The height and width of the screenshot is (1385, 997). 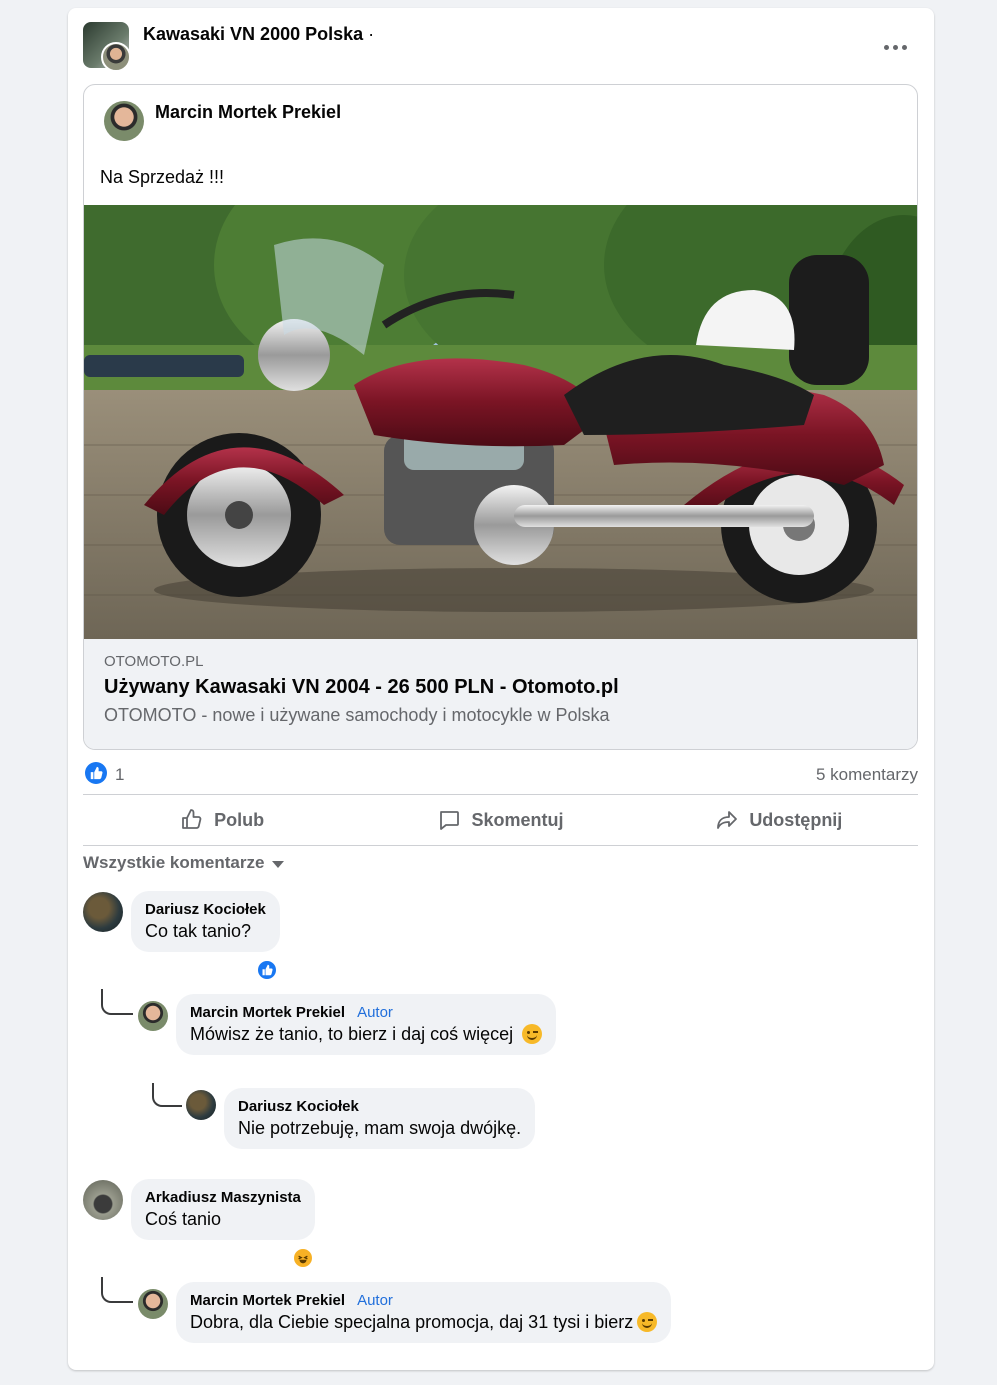 What do you see at coordinates (154, 661) in the screenshot?
I see `link-domain: OTOMOTO.PL` at bounding box center [154, 661].